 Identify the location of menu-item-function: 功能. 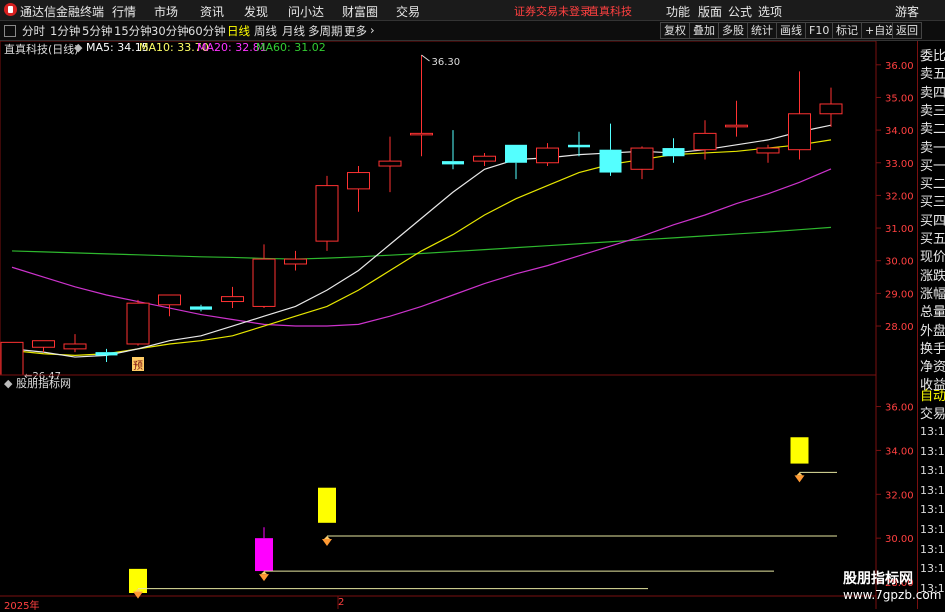
(678, 11).